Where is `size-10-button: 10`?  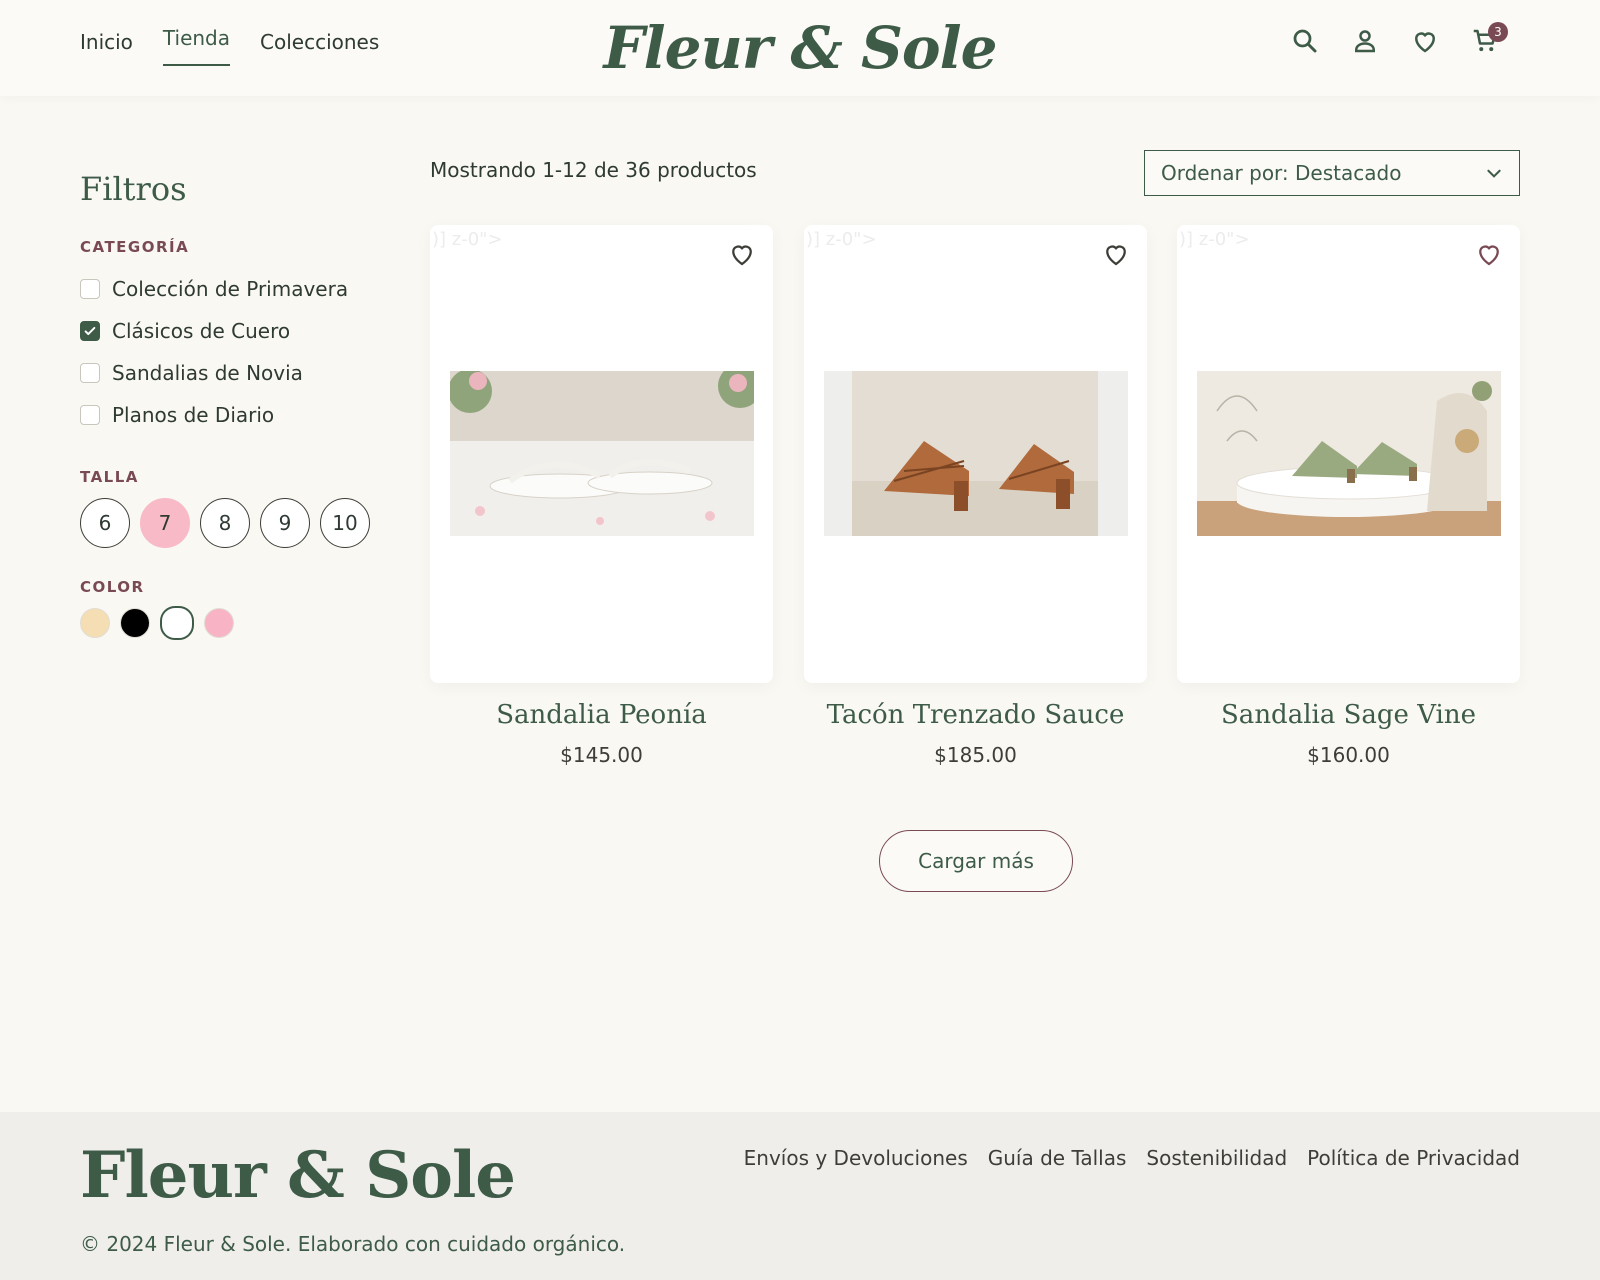 size-10-button: 10 is located at coordinates (345, 523).